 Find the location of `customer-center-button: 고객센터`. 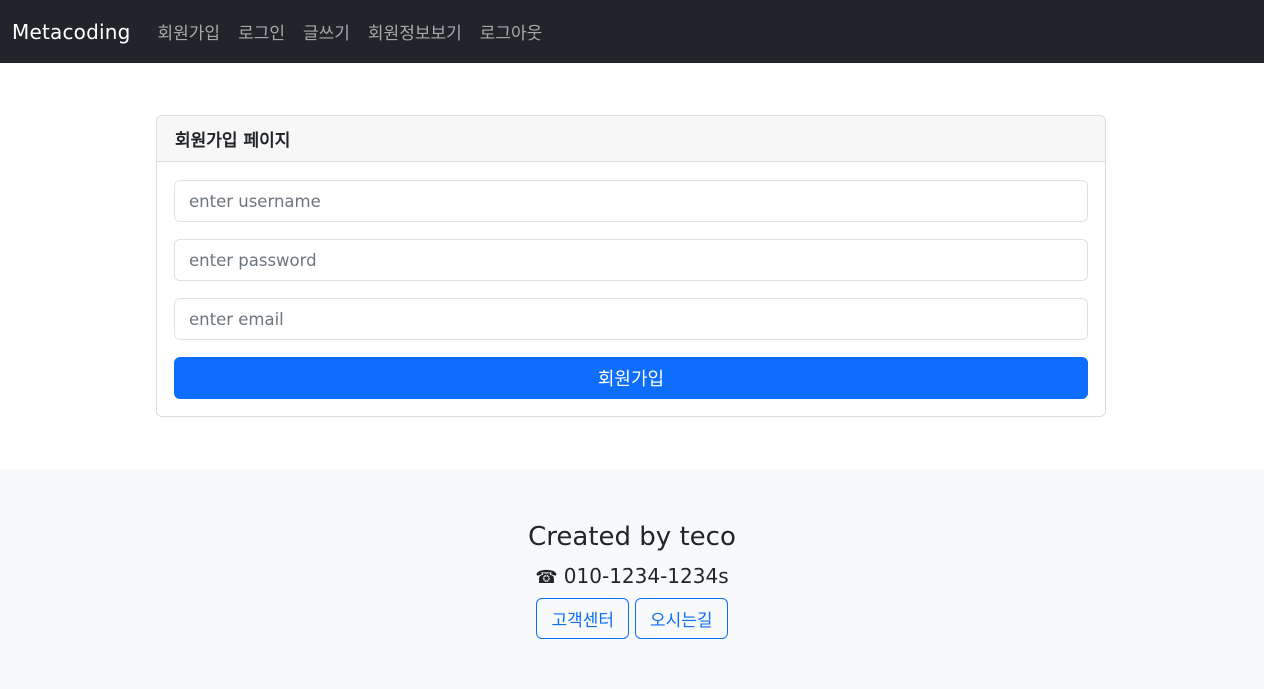

customer-center-button: 고객센터 is located at coordinates (582, 618).